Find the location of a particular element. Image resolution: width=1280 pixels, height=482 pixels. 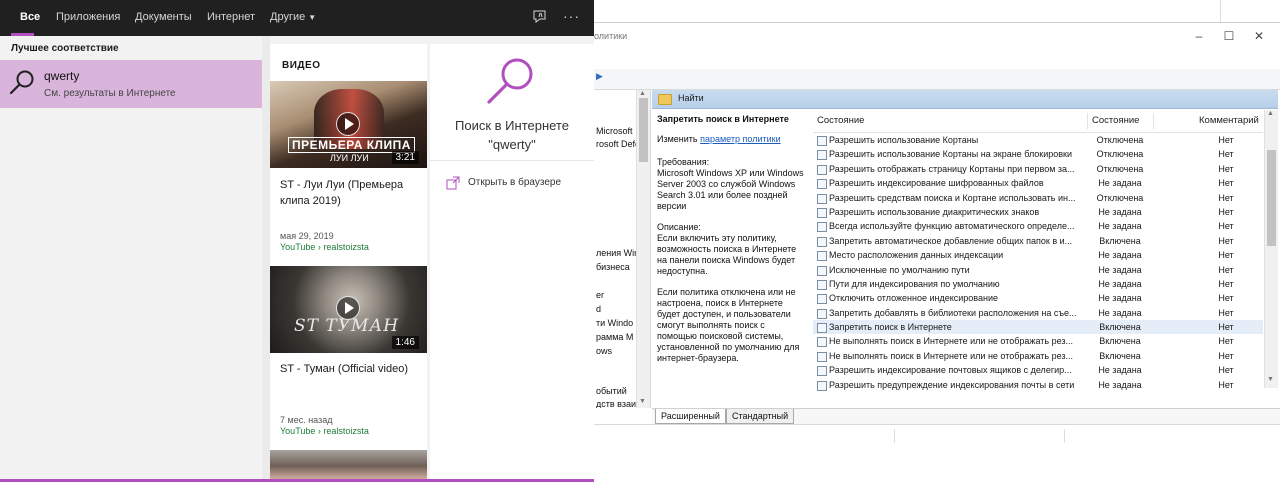

row-state: Не задана is located at coordinates (1120, 283).